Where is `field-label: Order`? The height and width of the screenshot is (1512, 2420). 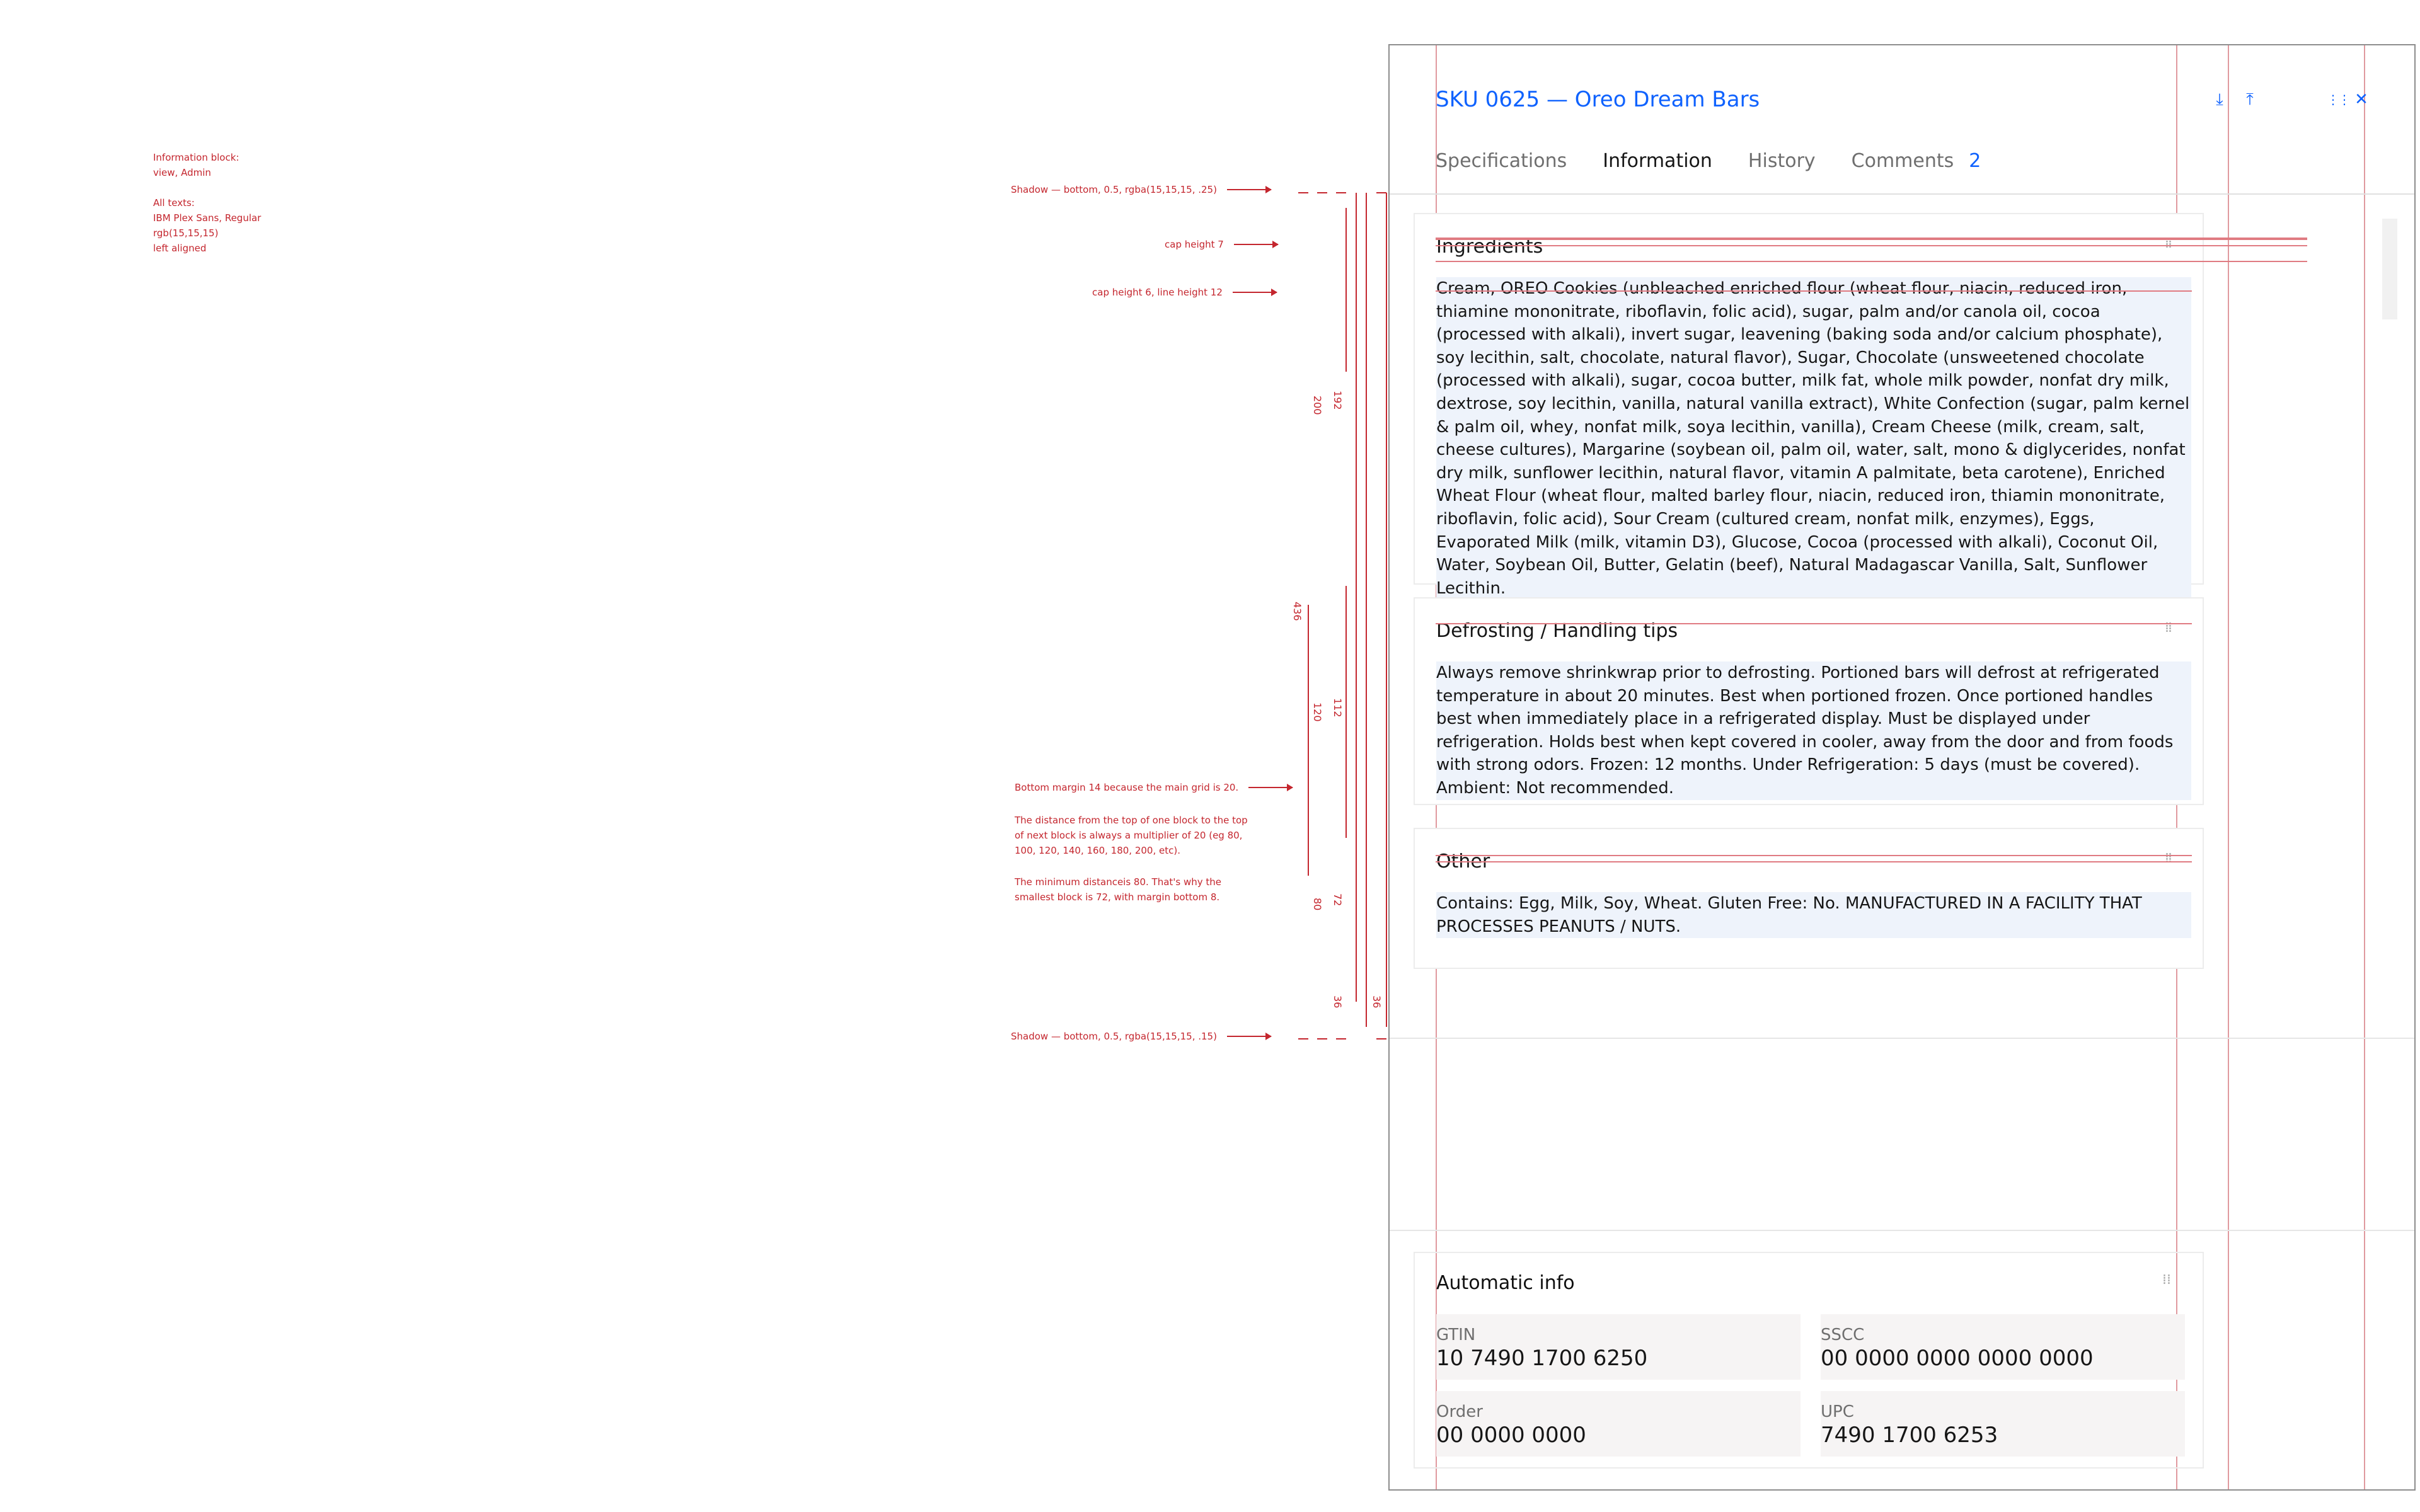 field-label: Order is located at coordinates (1459, 1411).